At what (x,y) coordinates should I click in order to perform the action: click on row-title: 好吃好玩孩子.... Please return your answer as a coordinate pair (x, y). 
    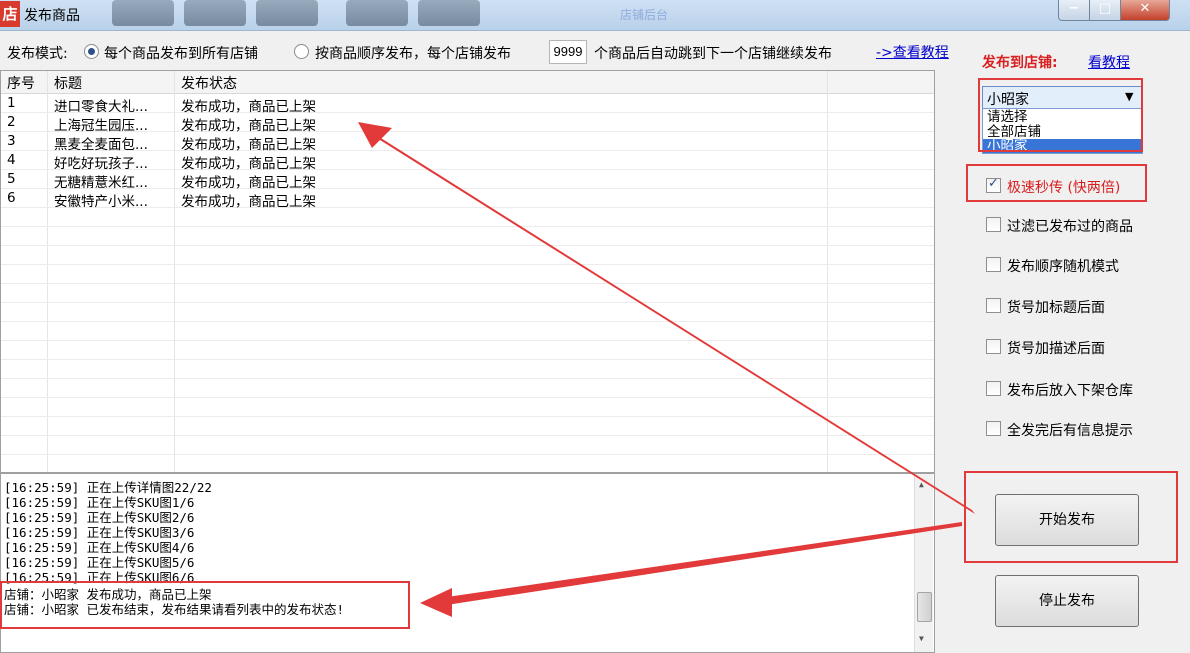
    Looking at the image, I should click on (101, 164).